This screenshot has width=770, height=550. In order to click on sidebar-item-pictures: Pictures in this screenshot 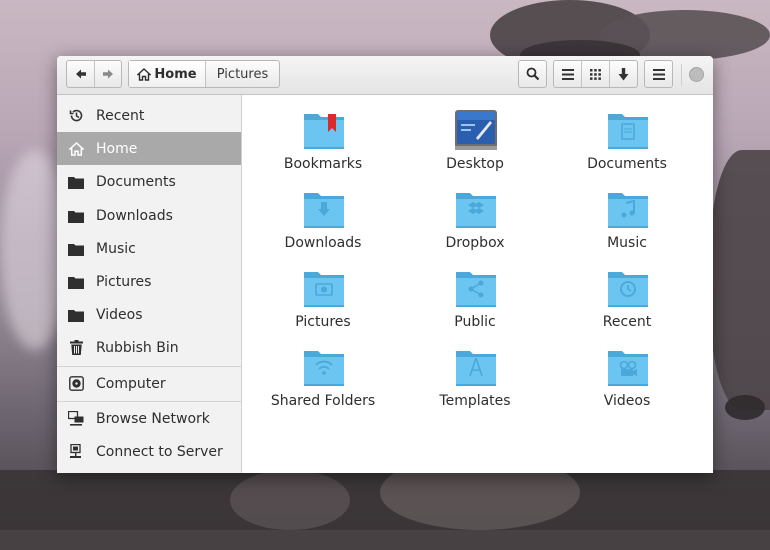, I will do `click(149, 281)`.